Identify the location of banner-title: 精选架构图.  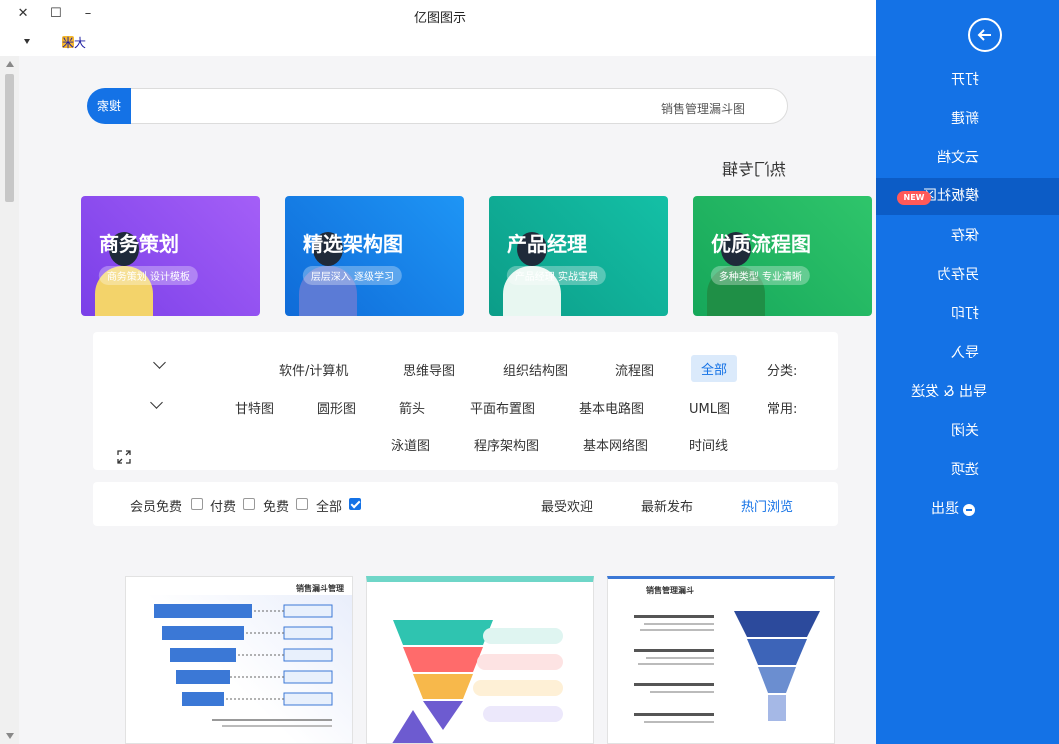
(353, 244).